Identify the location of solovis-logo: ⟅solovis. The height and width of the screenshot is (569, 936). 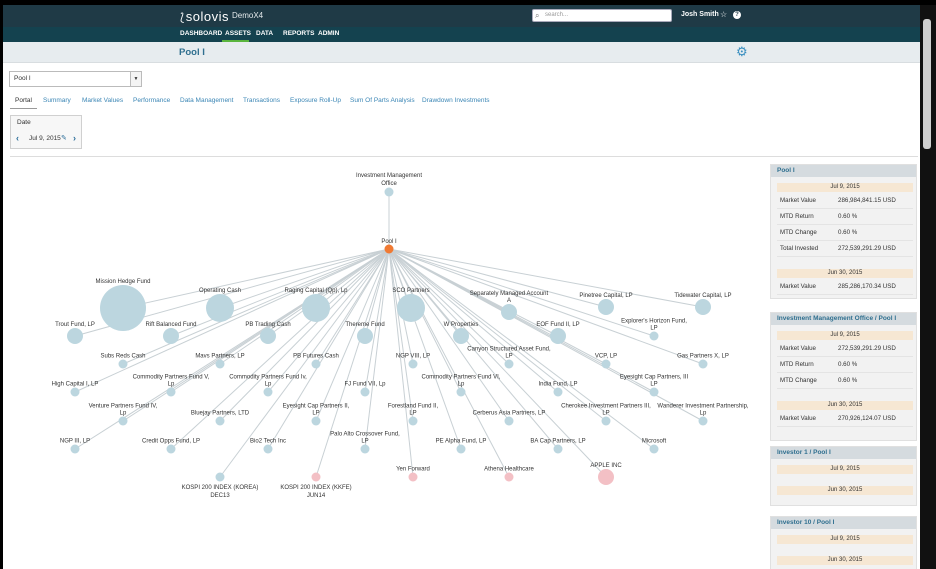
(204, 16).